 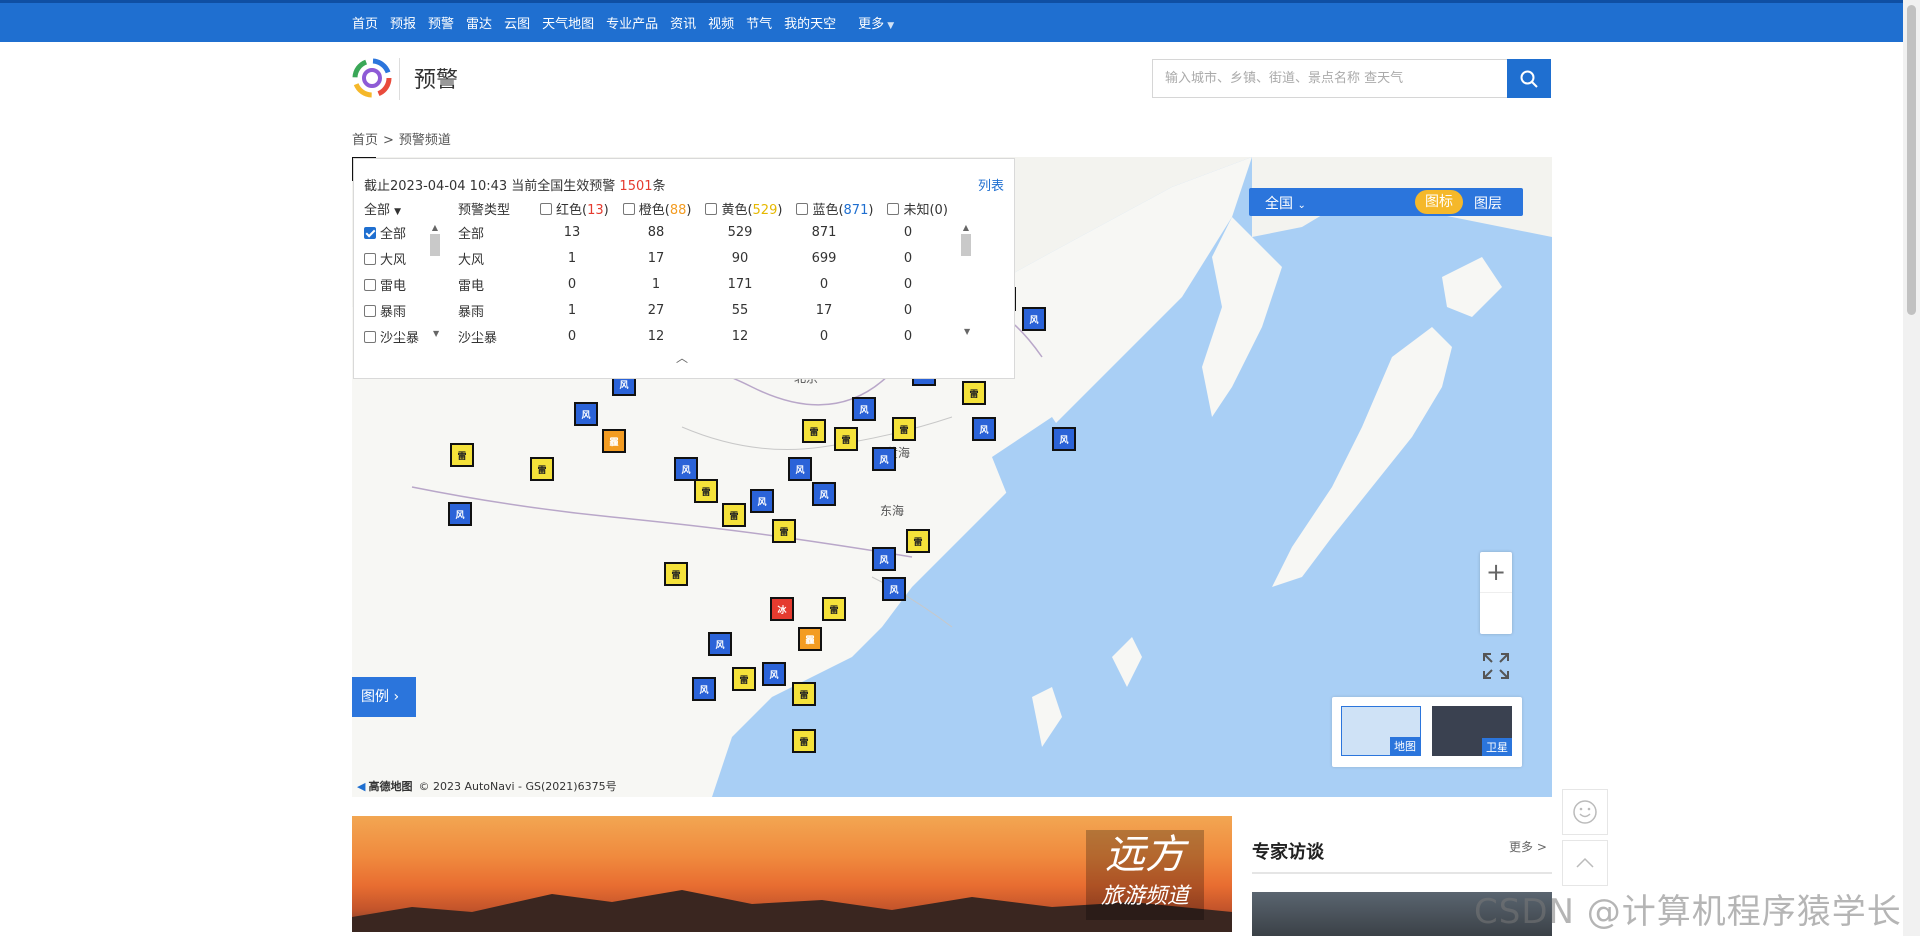 I want to click on nav-item-home: 首页, so click(x=365, y=22).